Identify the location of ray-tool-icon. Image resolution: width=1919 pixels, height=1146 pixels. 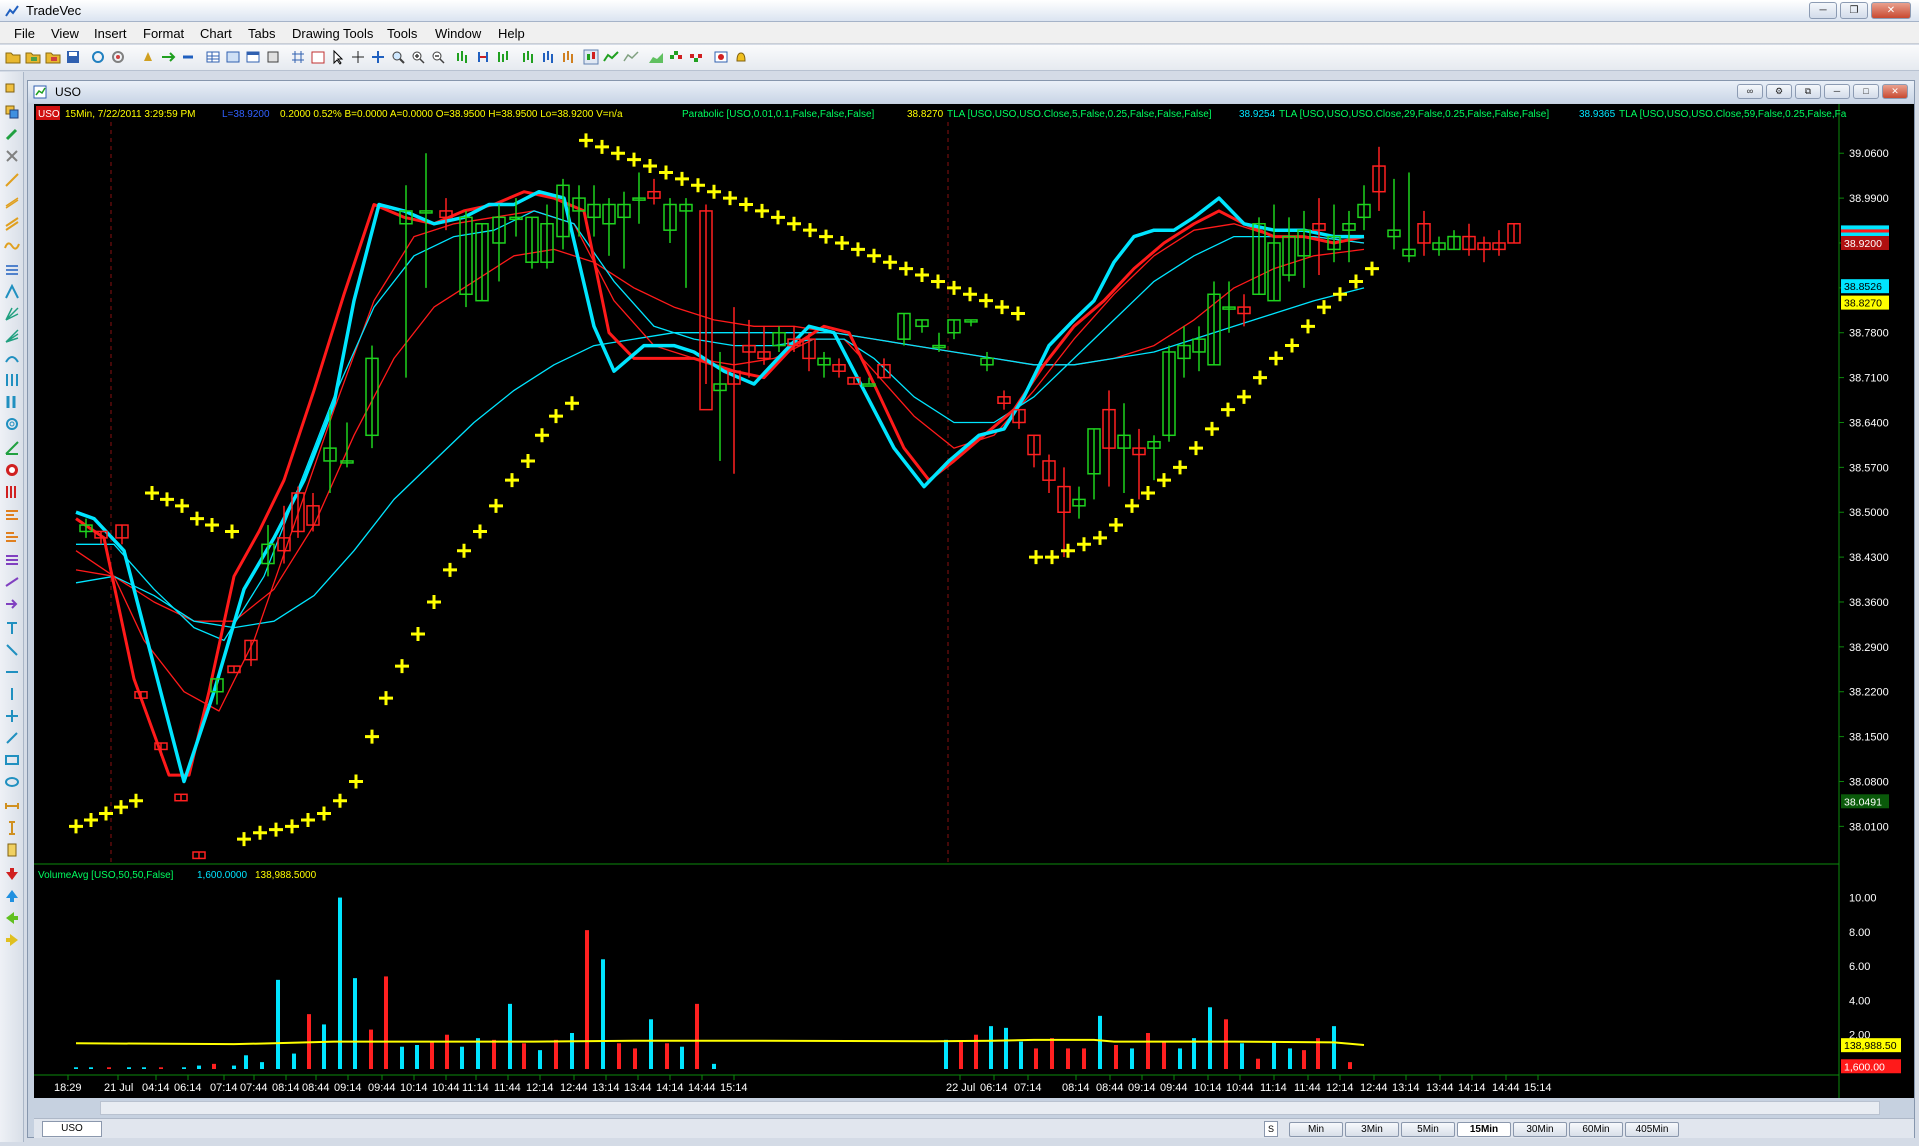
(12, 202).